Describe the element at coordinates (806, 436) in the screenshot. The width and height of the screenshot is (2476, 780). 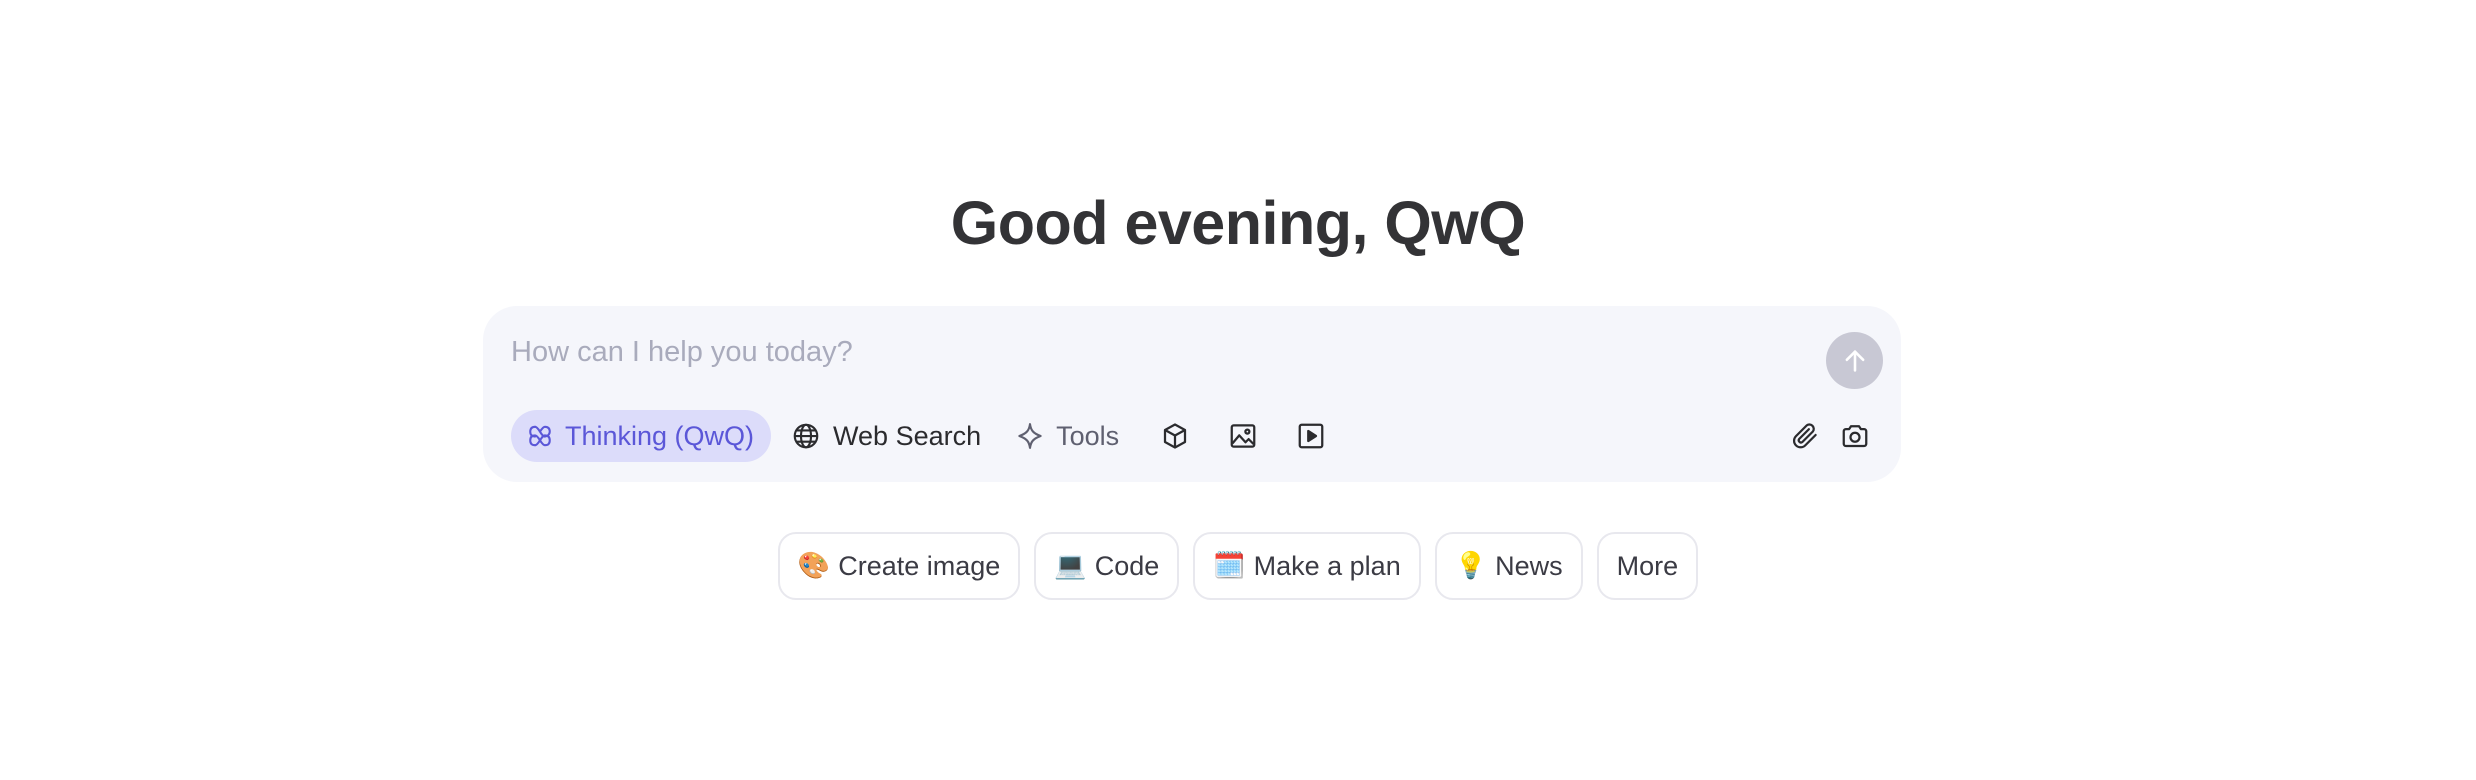
I see `globe-icon` at that location.